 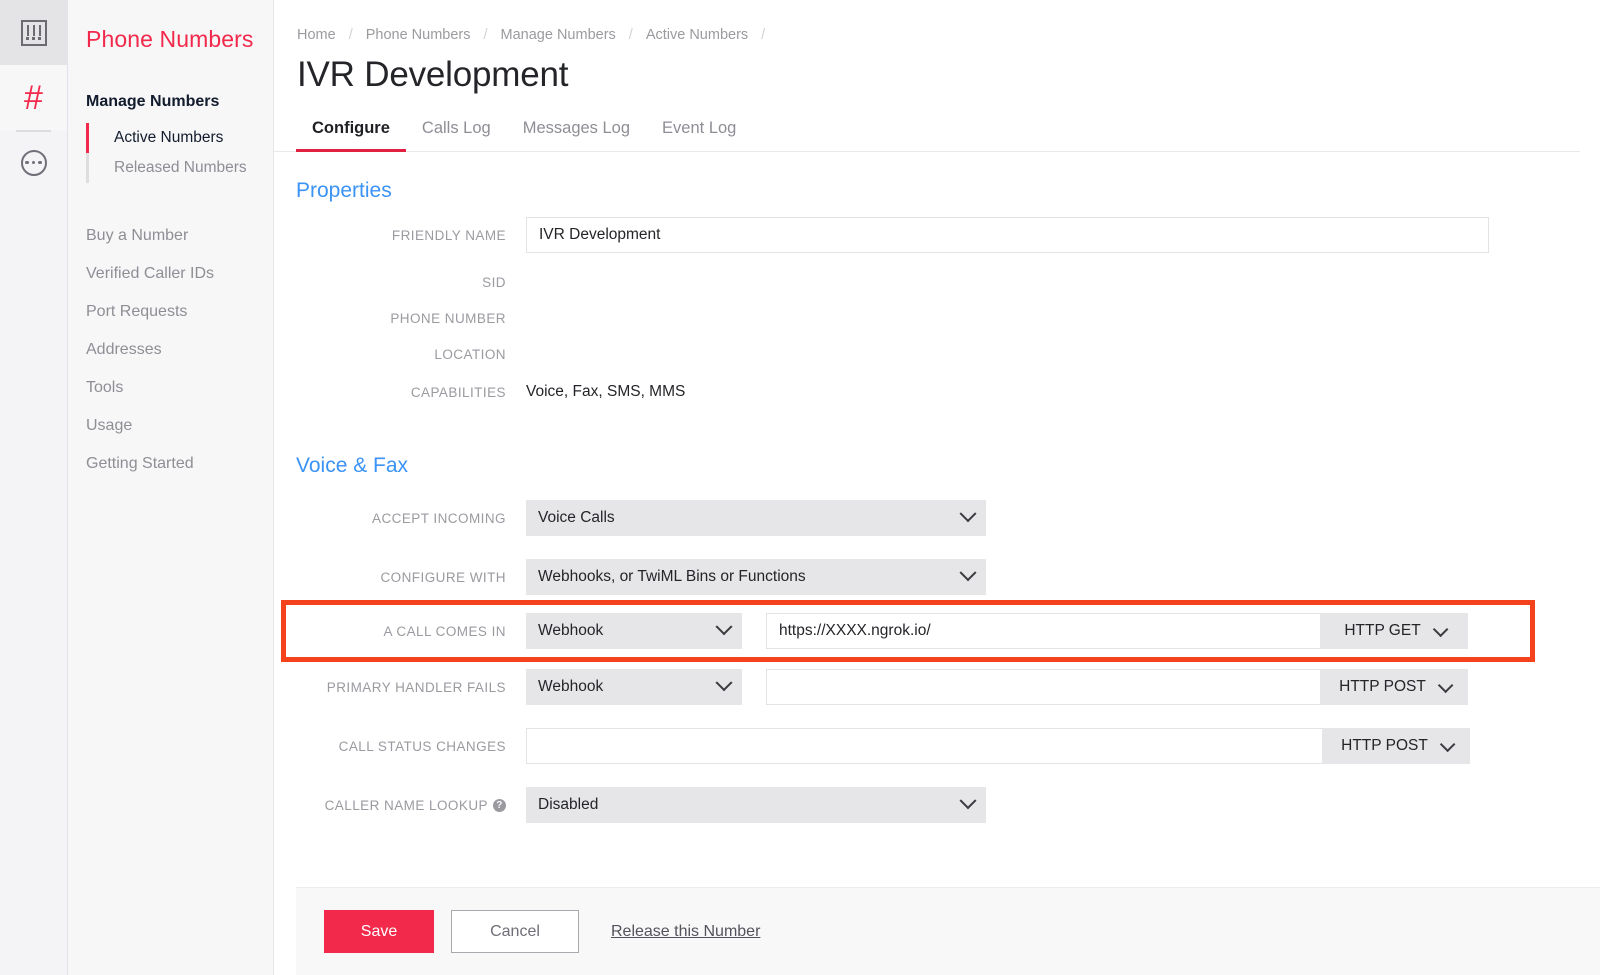 I want to click on tab-configure: Configure, so click(x=351, y=135).